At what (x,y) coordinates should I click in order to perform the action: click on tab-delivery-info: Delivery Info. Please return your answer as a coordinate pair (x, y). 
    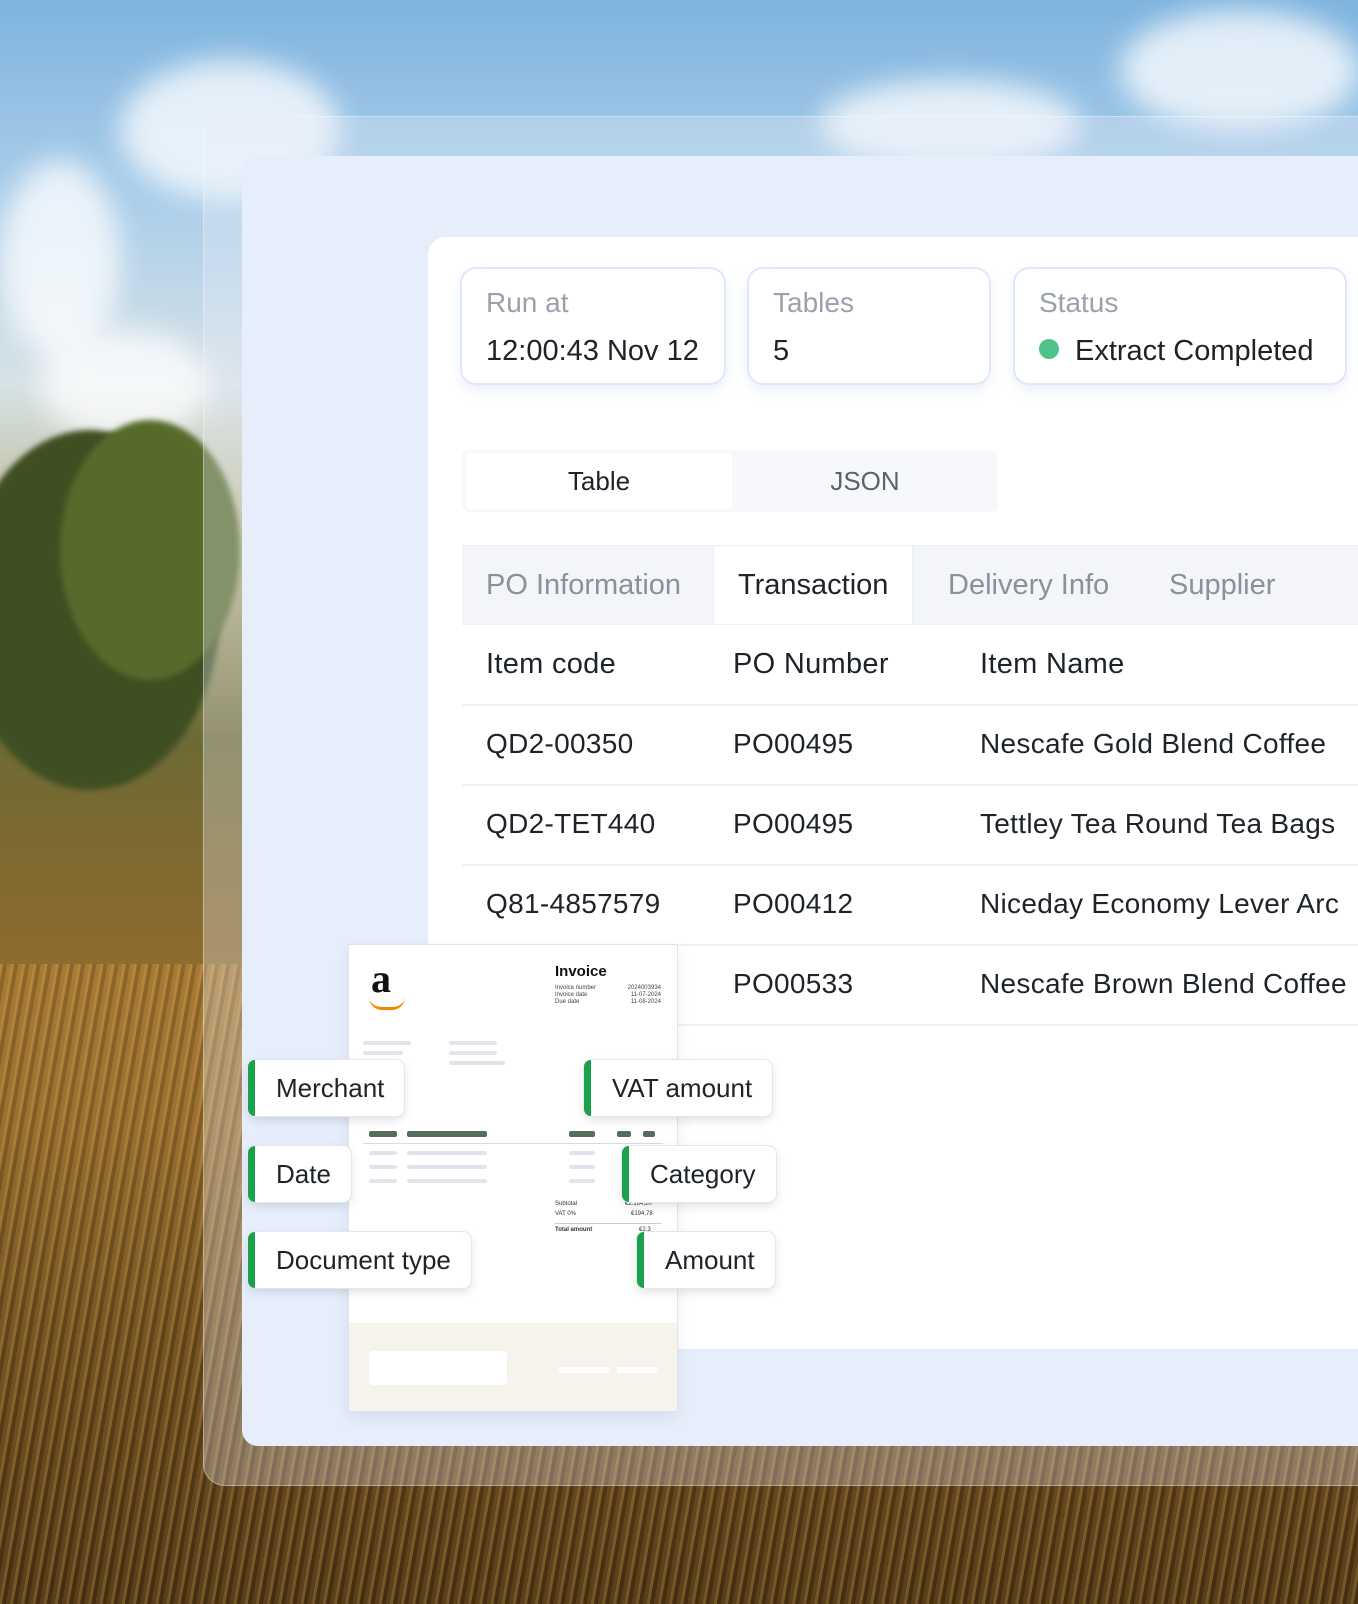
    Looking at the image, I should click on (1028, 585).